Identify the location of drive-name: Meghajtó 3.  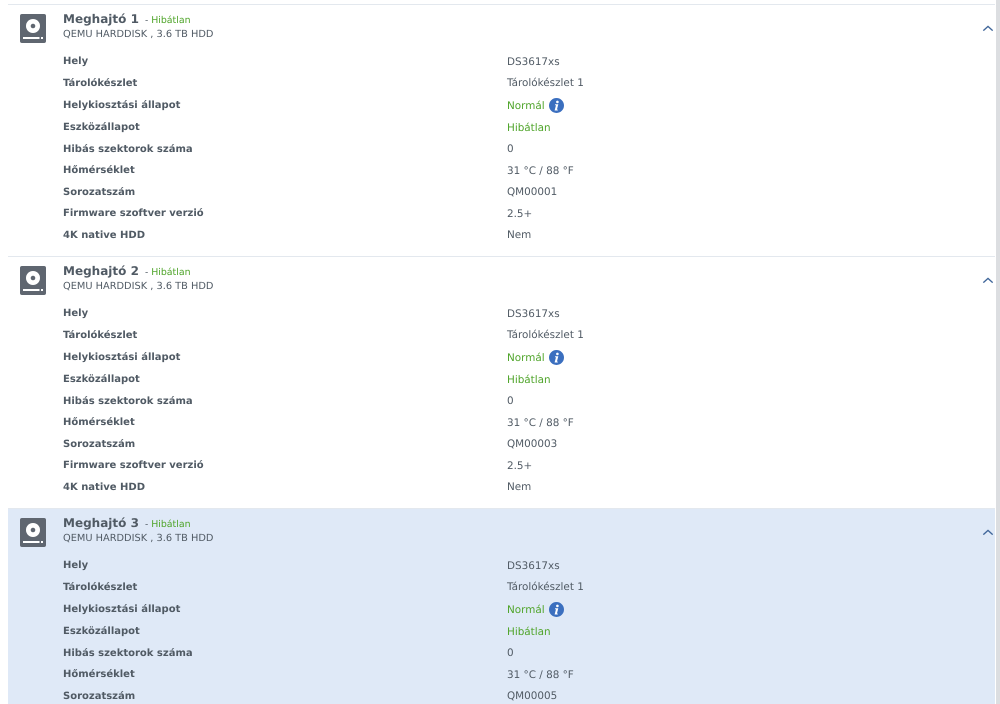
(101, 523).